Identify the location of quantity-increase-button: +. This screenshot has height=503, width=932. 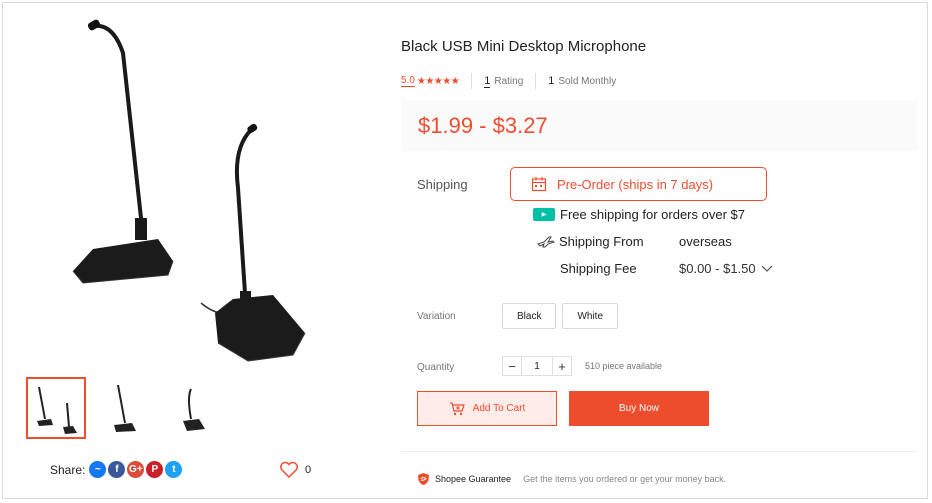
(562, 366).